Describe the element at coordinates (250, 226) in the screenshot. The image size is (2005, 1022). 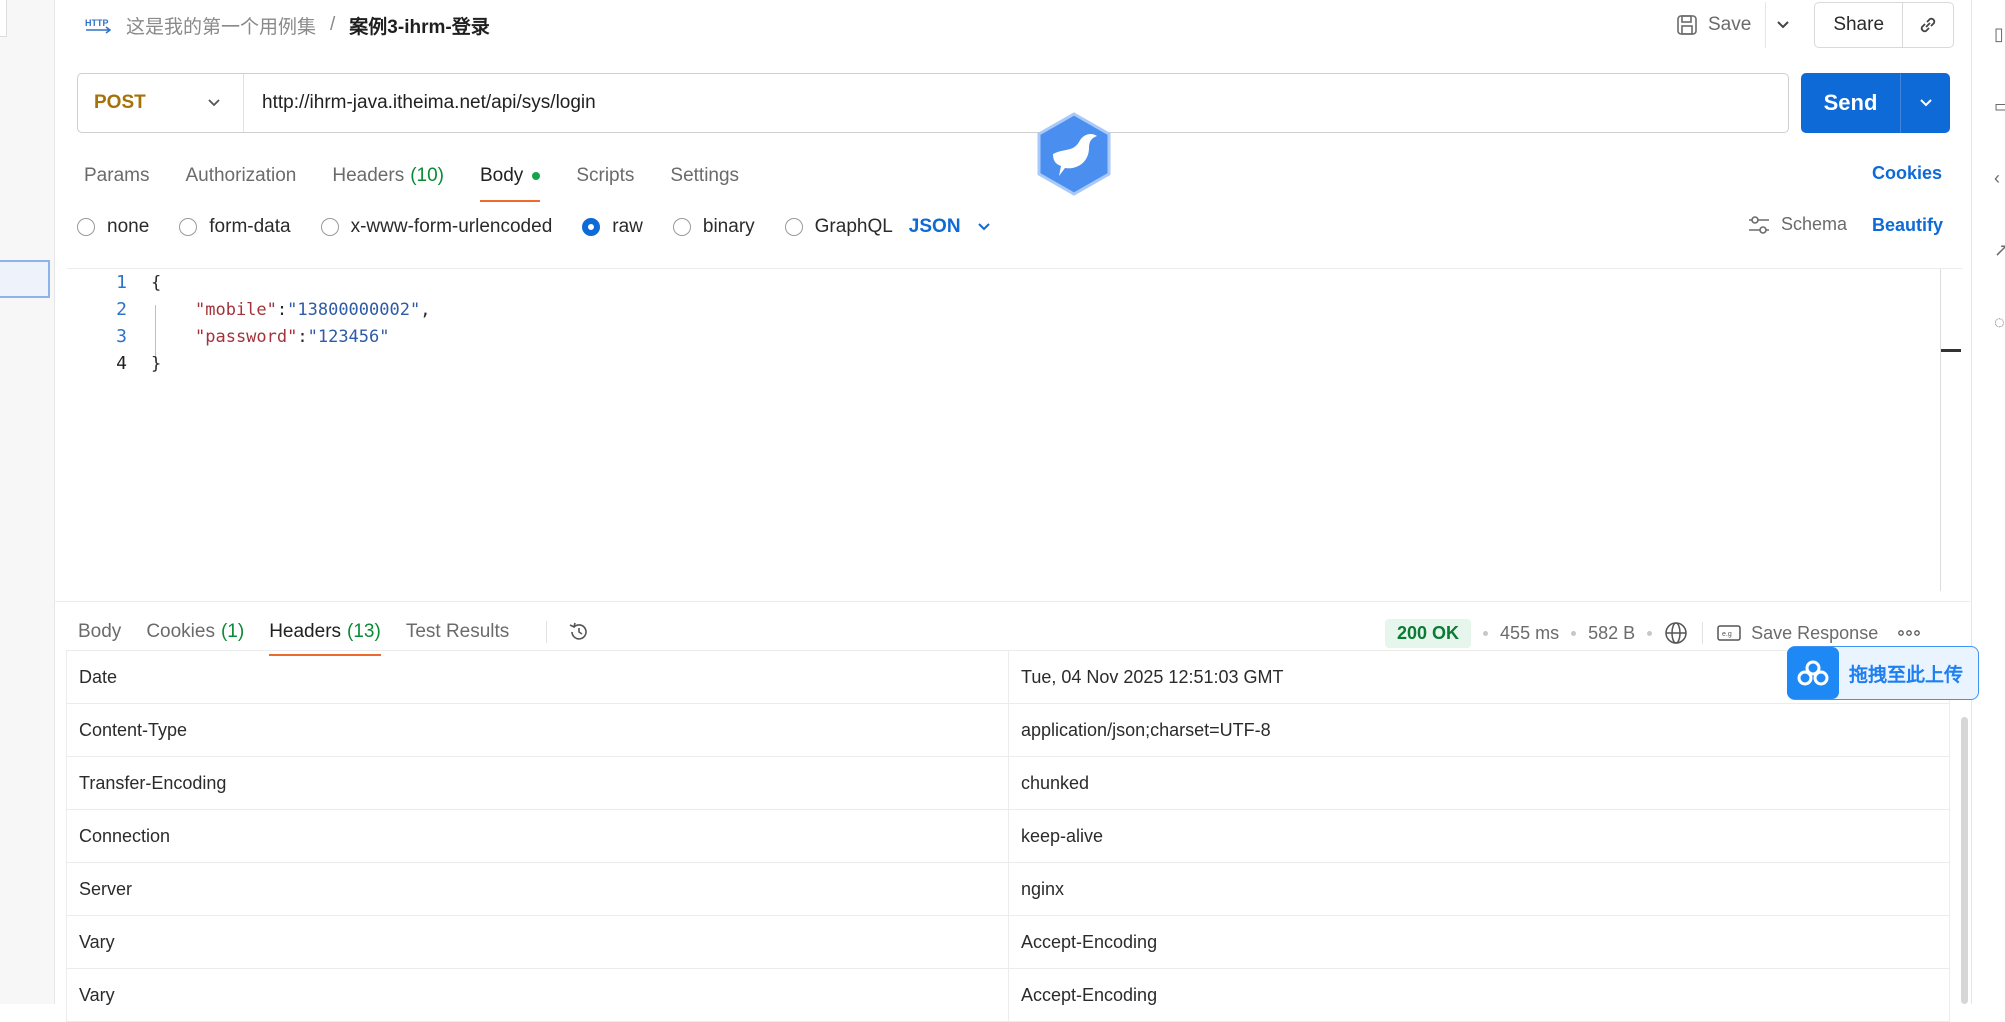
I see `body-type-label: form-data` at that location.